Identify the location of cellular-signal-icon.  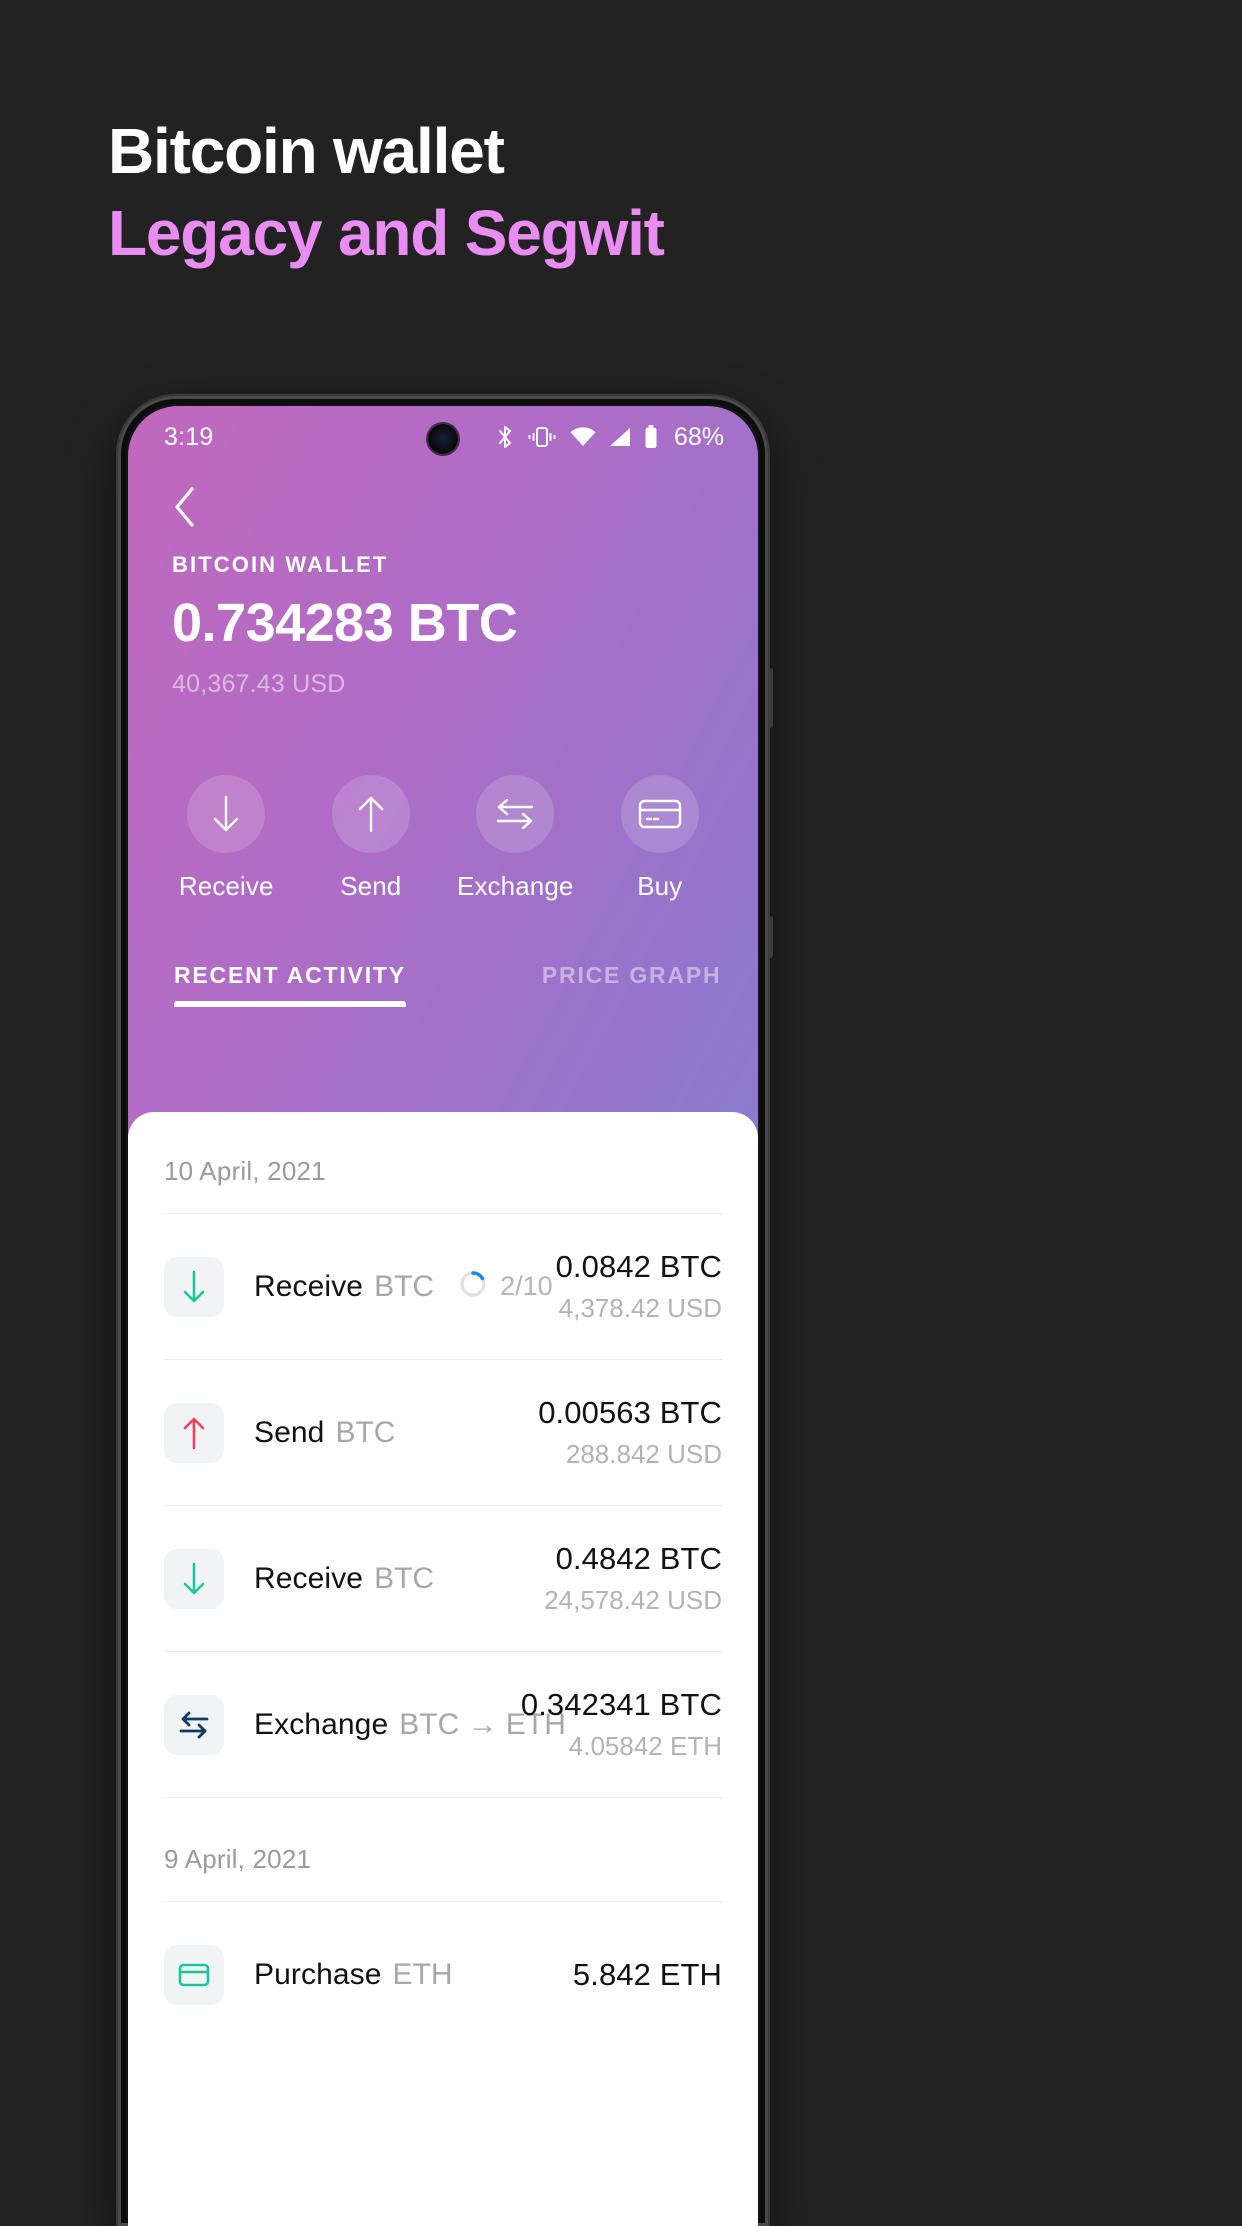
(620, 437).